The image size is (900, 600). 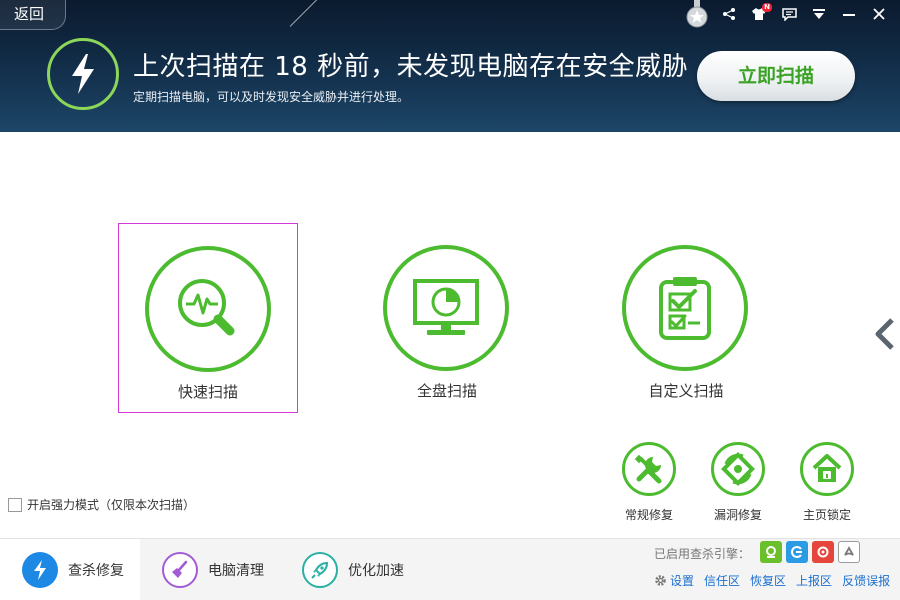 I want to click on quick-scan-option: 快速扫描, so click(x=208, y=318).